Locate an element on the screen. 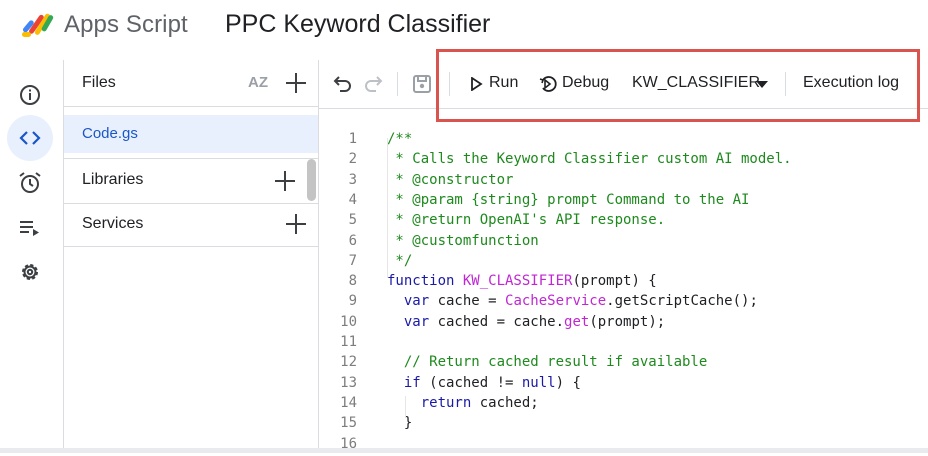 Image resolution: width=928 pixels, height=456 pixels. redo-icon is located at coordinates (374, 86).